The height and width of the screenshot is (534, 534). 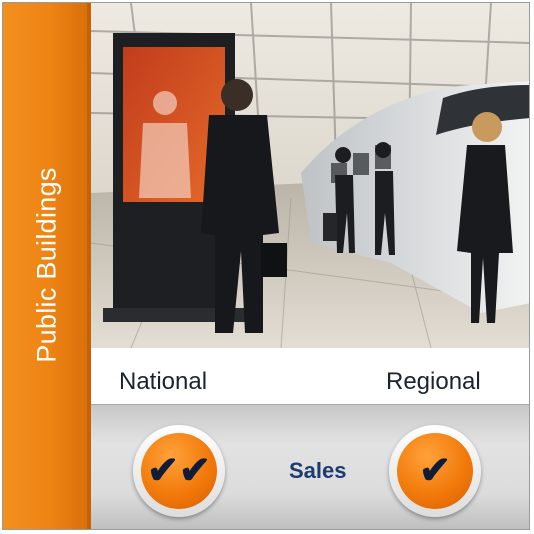 I want to click on sales-label: Sales, so click(x=318, y=470).